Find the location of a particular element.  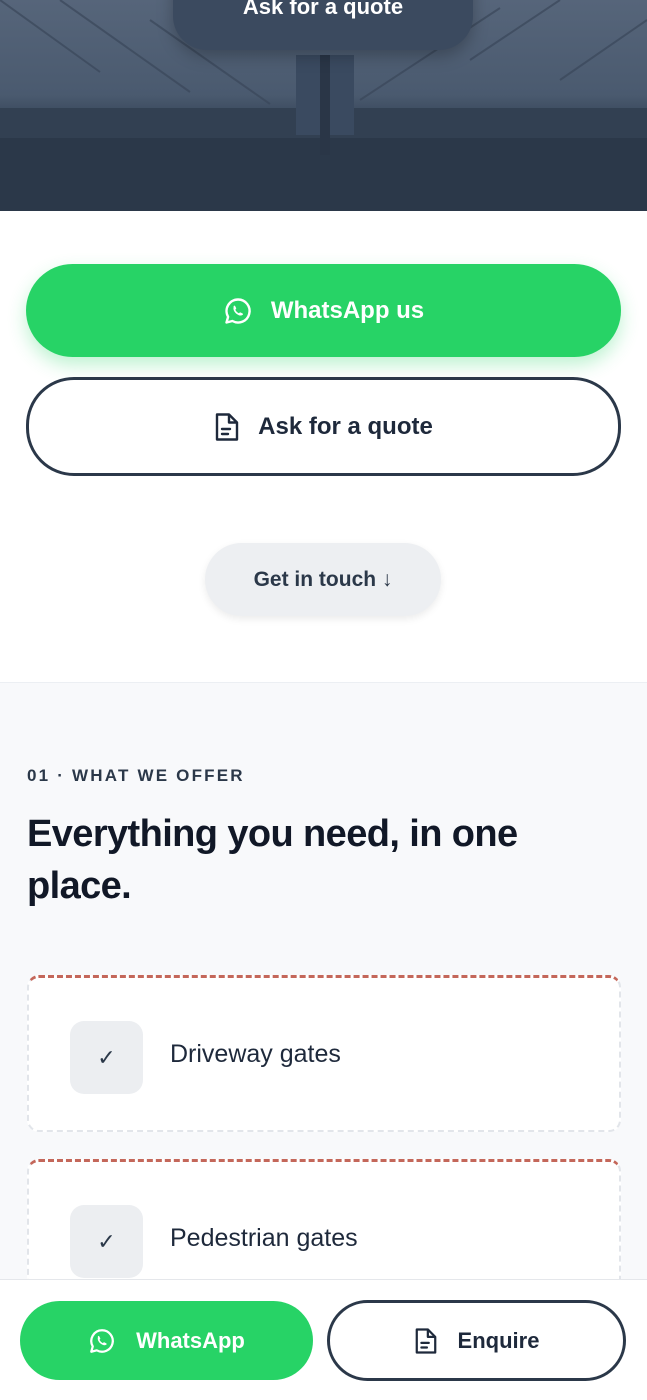

ask-for-quote-label: Ask for a quote is located at coordinates (345, 426).